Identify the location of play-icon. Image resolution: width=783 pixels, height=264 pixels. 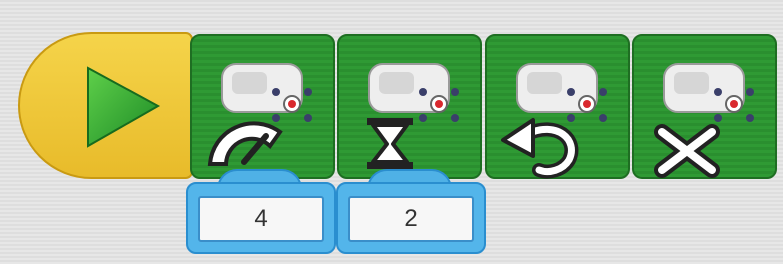
(124, 107).